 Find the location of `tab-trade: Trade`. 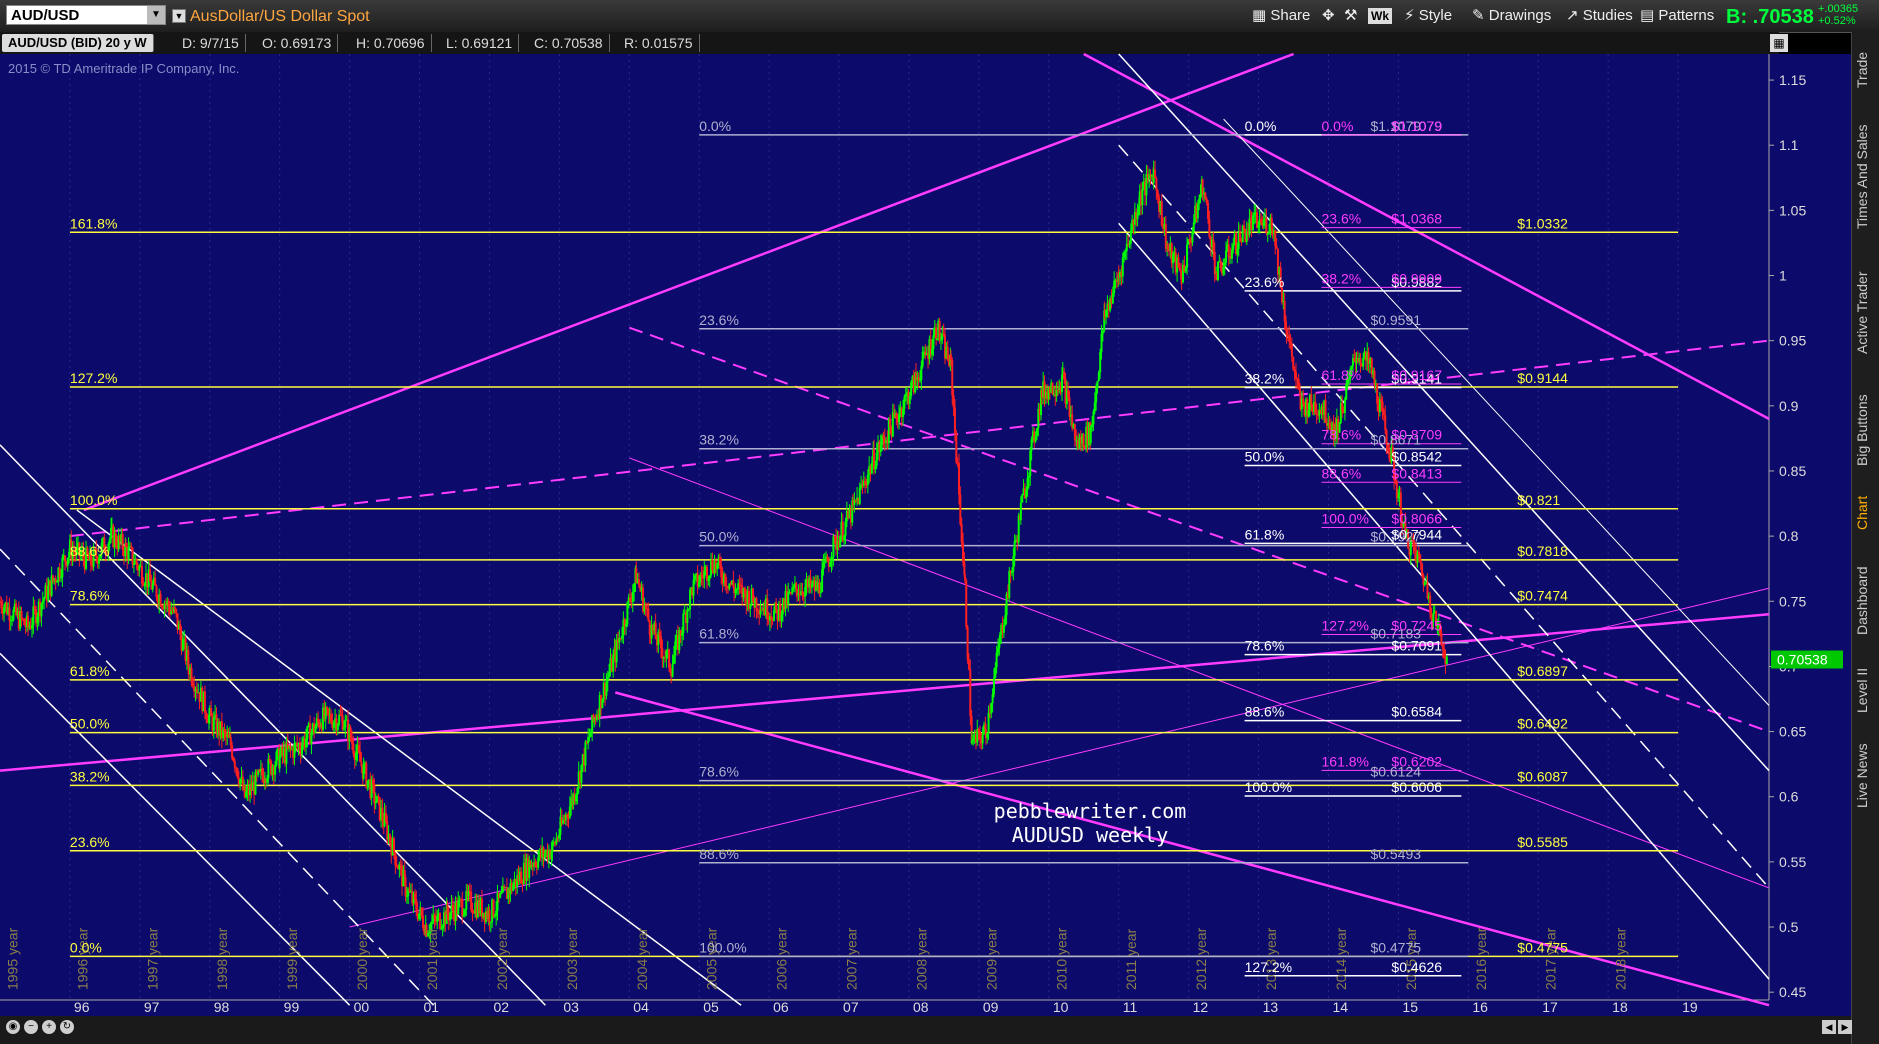

tab-trade: Trade is located at coordinates (1865, 70).